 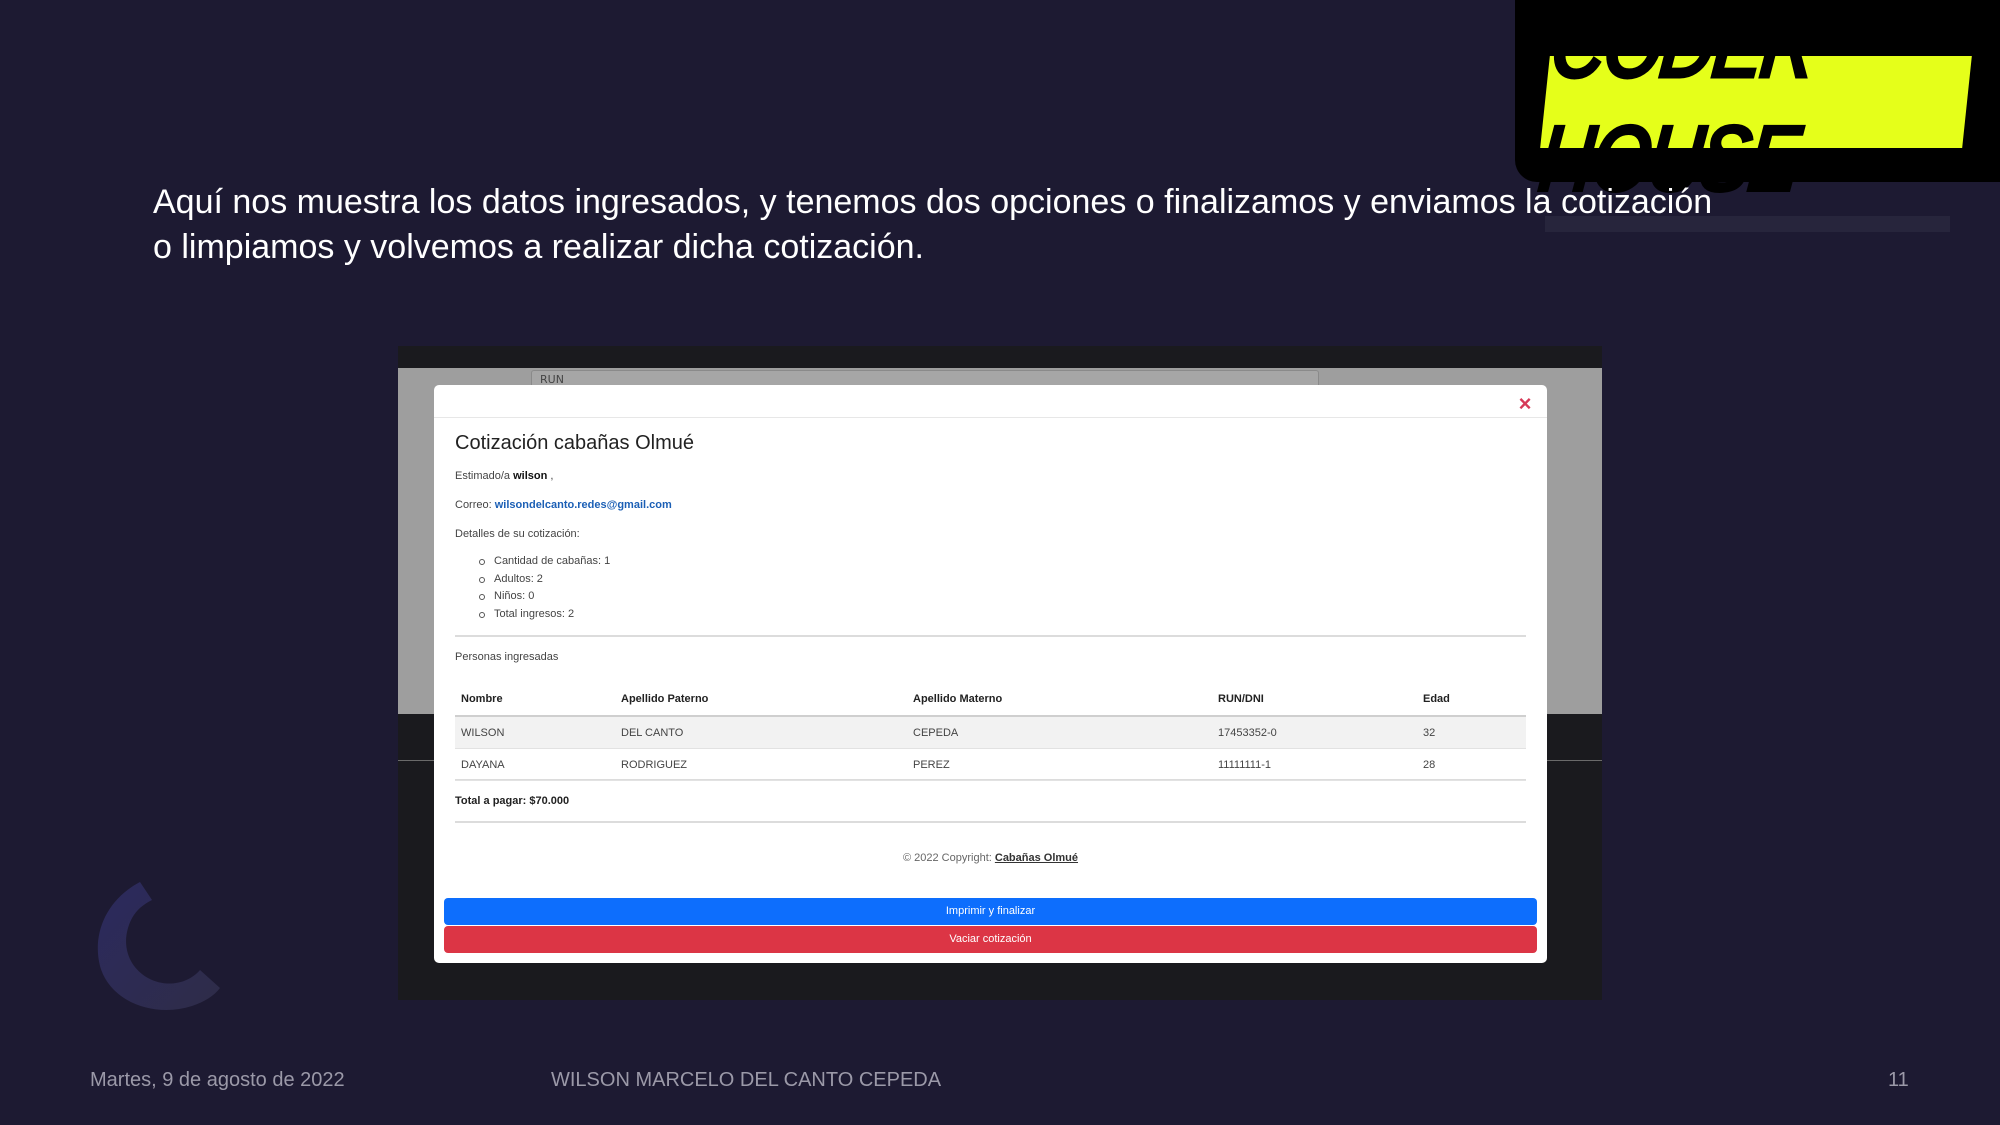 What do you see at coordinates (761, 732) in the screenshot?
I see `table-cell: DEL CANTO` at bounding box center [761, 732].